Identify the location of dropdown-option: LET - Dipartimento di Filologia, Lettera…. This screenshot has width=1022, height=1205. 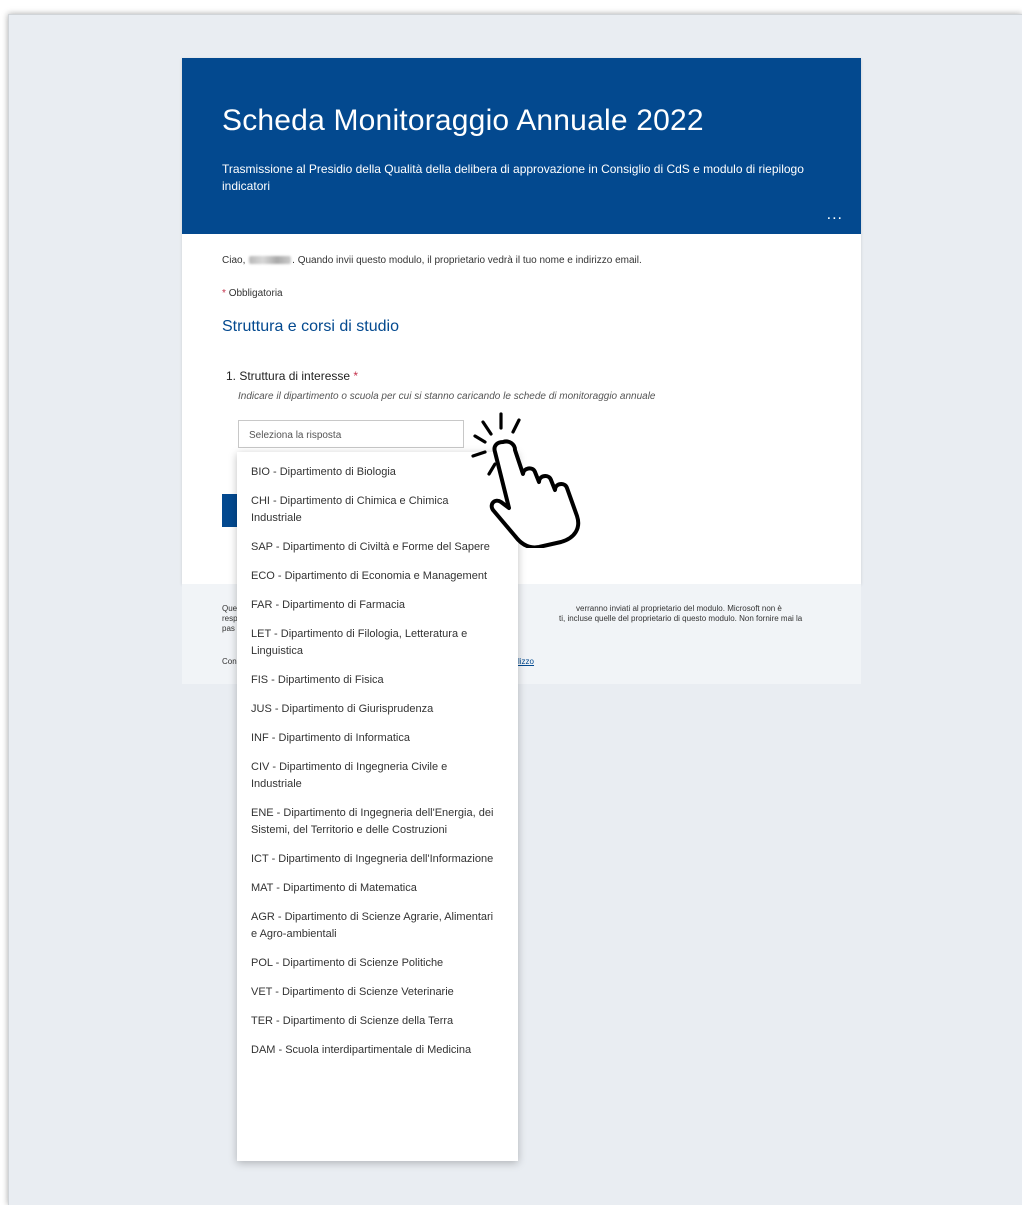
(377, 643).